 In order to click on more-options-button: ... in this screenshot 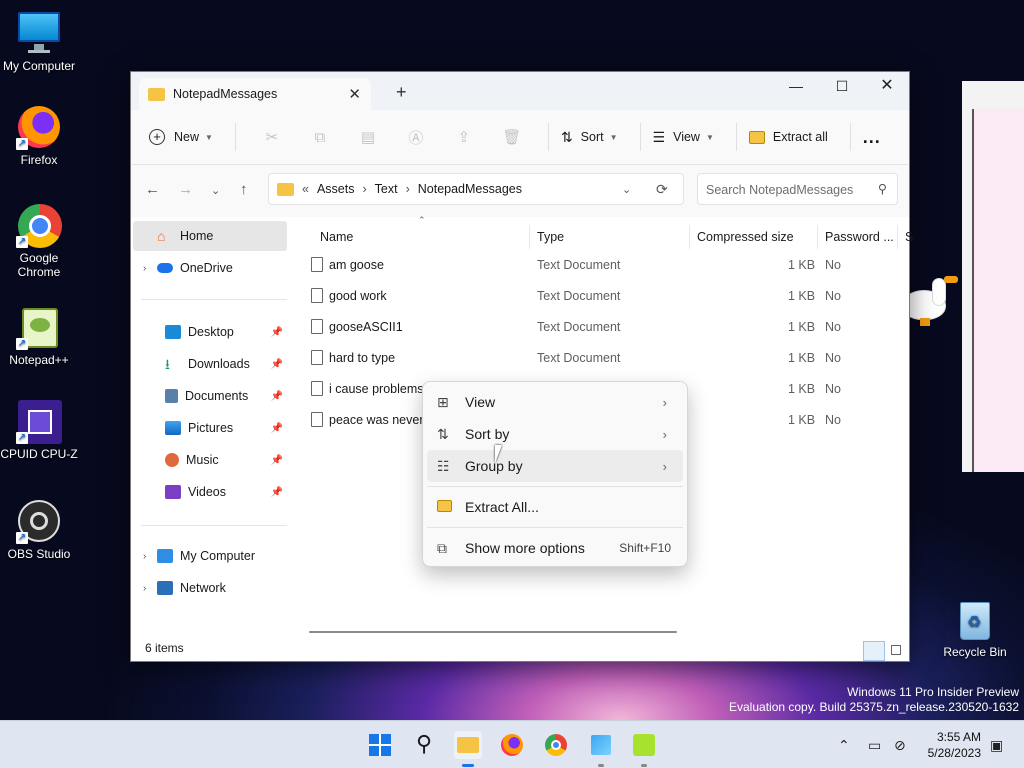, I will do `click(872, 137)`.